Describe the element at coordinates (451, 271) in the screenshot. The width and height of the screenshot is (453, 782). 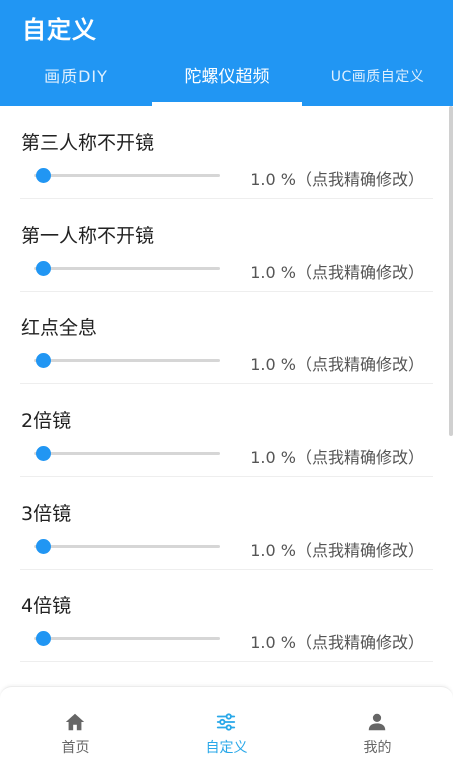
I see `scrollbar` at that location.